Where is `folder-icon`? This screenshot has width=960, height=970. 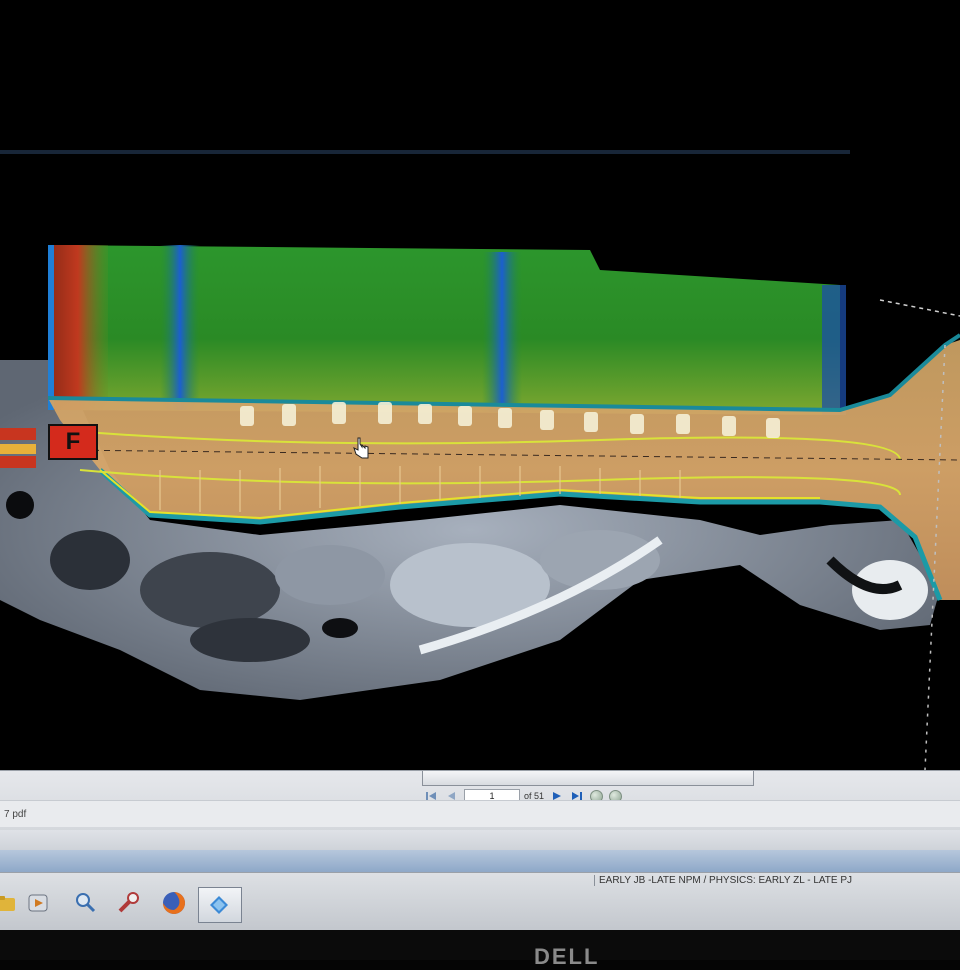
folder-icon is located at coordinates (10, 903).